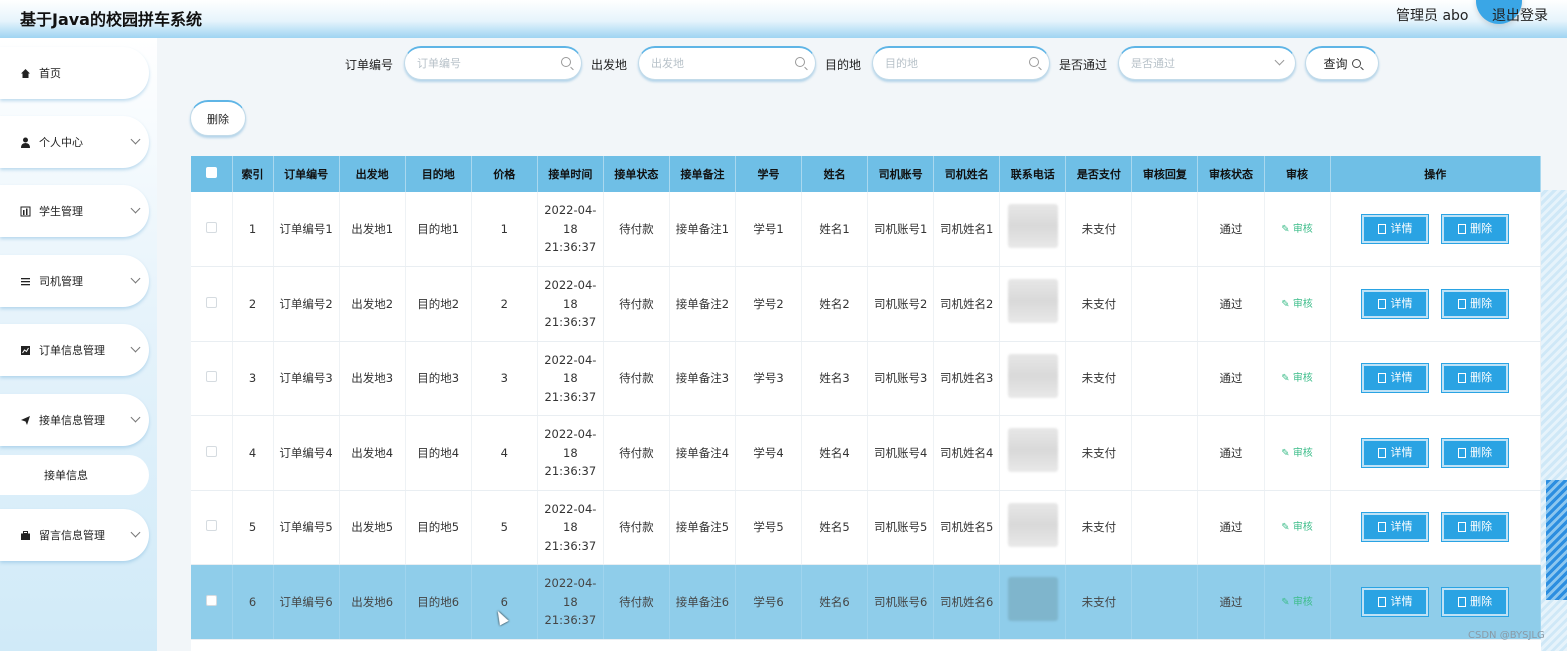 The image size is (1567, 651). I want to click on cell-driver-account: 司机账号6, so click(901, 602).